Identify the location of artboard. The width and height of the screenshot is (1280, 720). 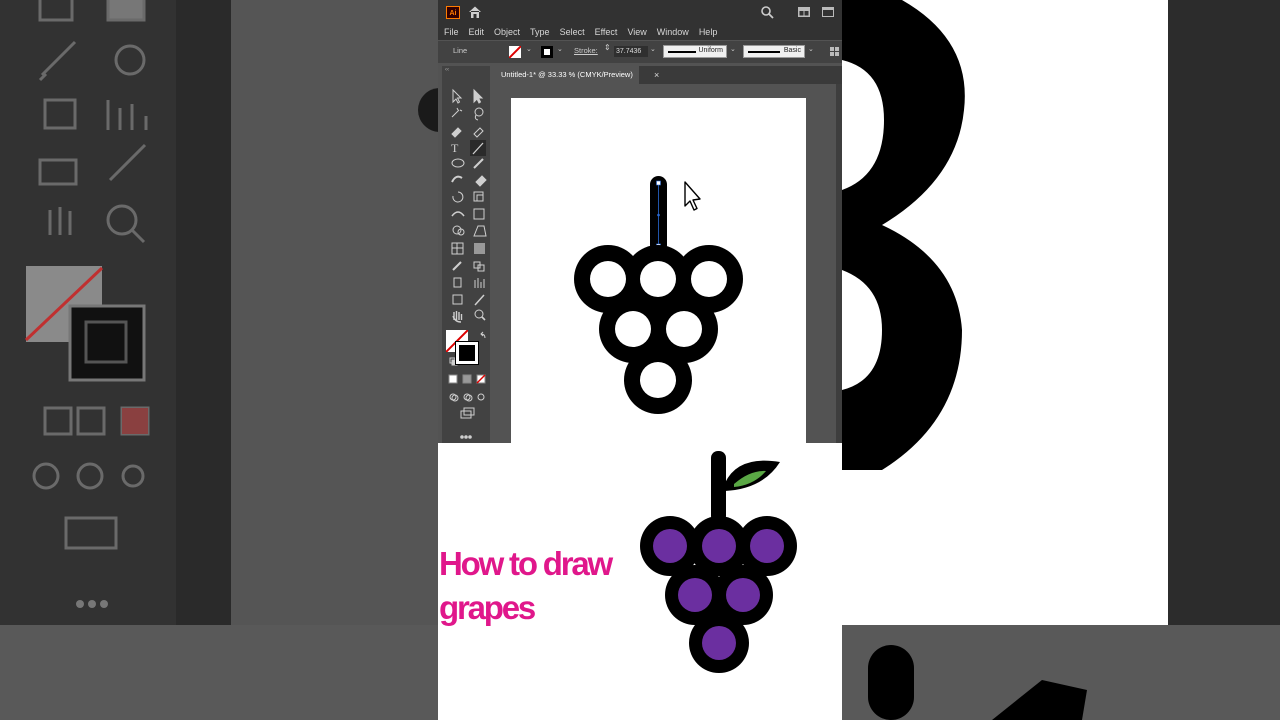
(658, 270).